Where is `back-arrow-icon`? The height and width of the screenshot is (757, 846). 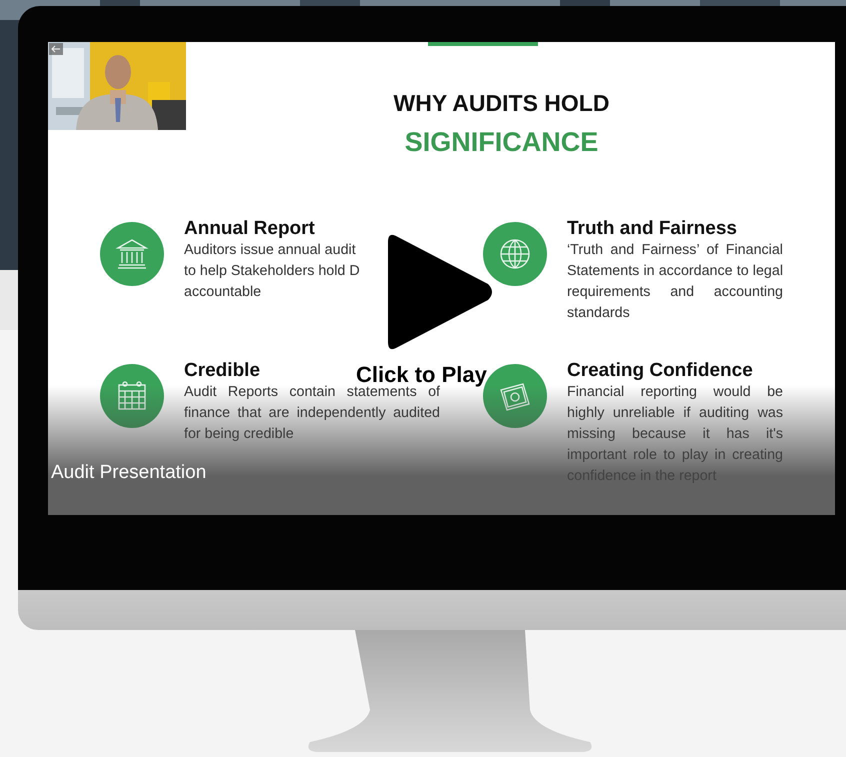 back-arrow-icon is located at coordinates (56, 49).